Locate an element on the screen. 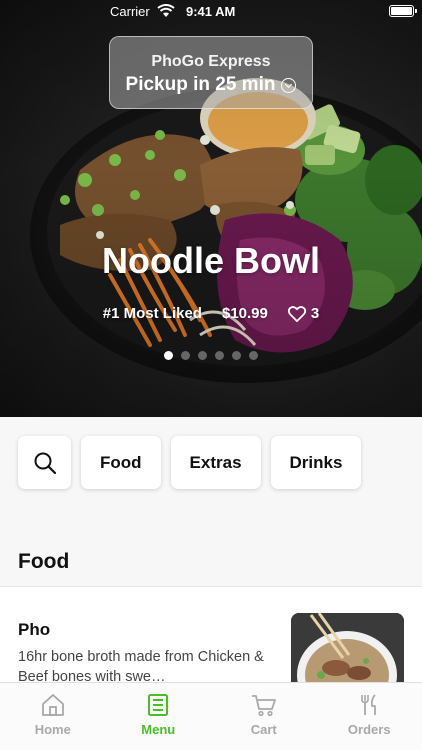 This screenshot has width=422, height=750. tab-home: Home is located at coordinates (53, 716).